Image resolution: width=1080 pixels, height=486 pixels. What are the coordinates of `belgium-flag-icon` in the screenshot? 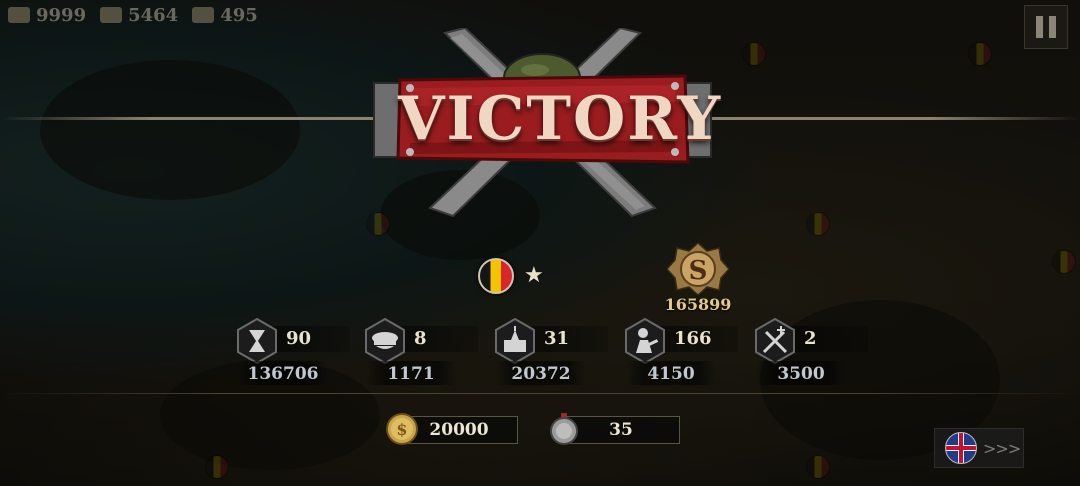 It's located at (496, 276).